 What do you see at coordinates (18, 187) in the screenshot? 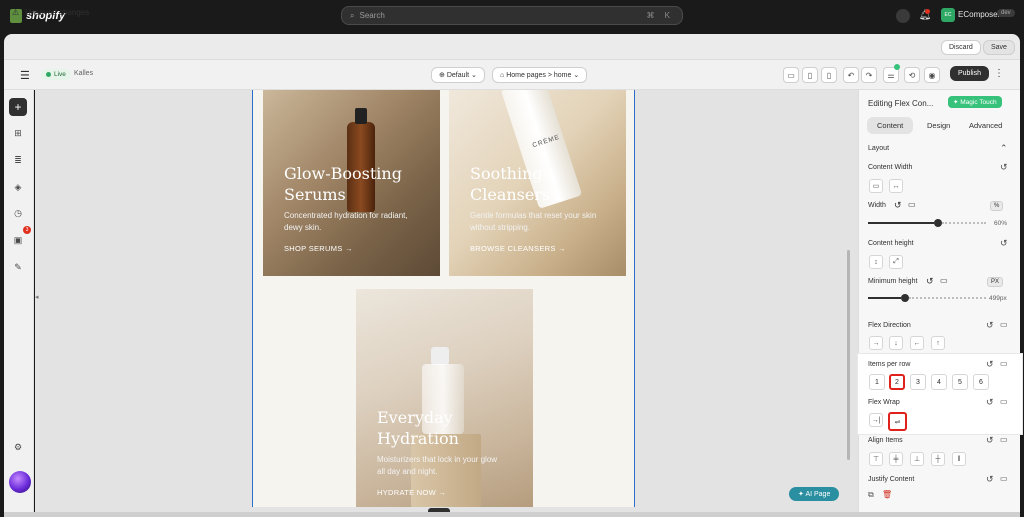
I see `stack-icon: ◈` at bounding box center [18, 187].